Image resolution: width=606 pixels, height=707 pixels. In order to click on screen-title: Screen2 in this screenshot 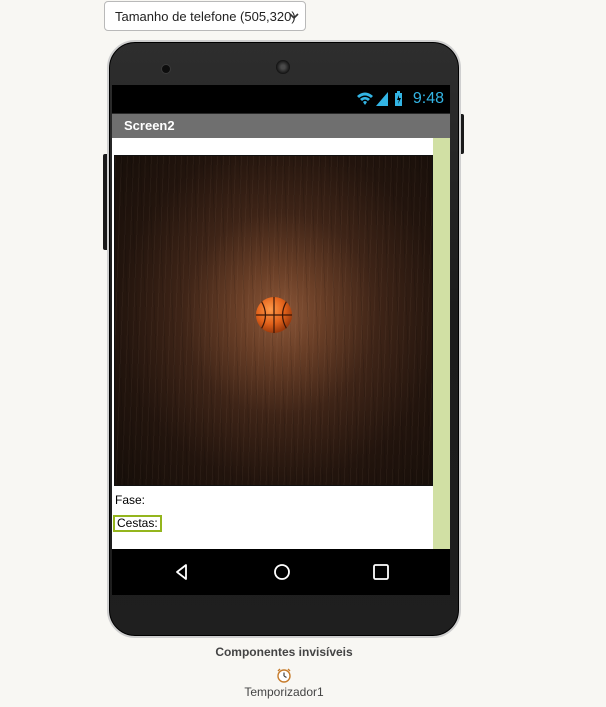, I will do `click(281, 126)`.